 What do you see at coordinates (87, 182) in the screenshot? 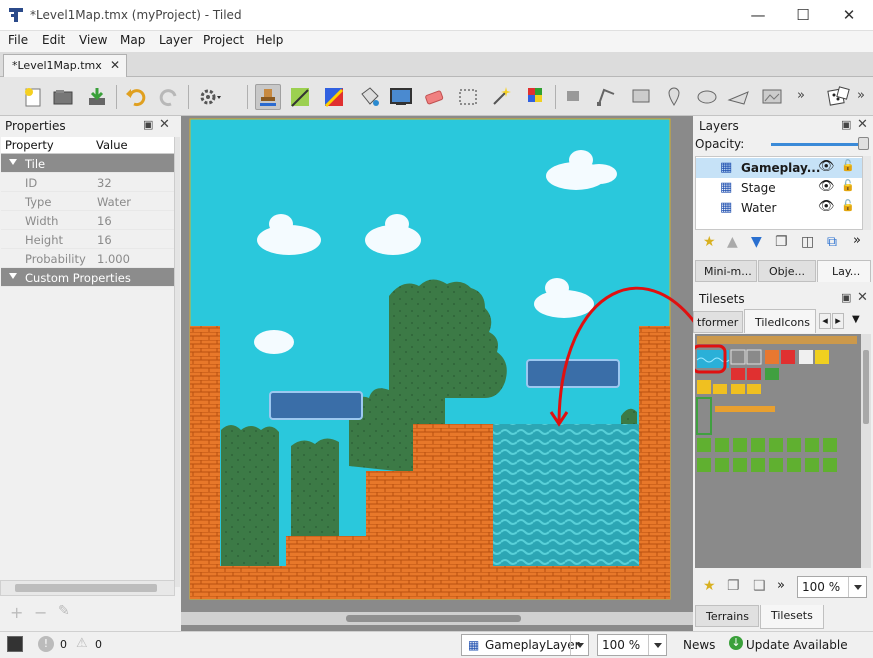
I see `property-row: ID 32` at bounding box center [87, 182].